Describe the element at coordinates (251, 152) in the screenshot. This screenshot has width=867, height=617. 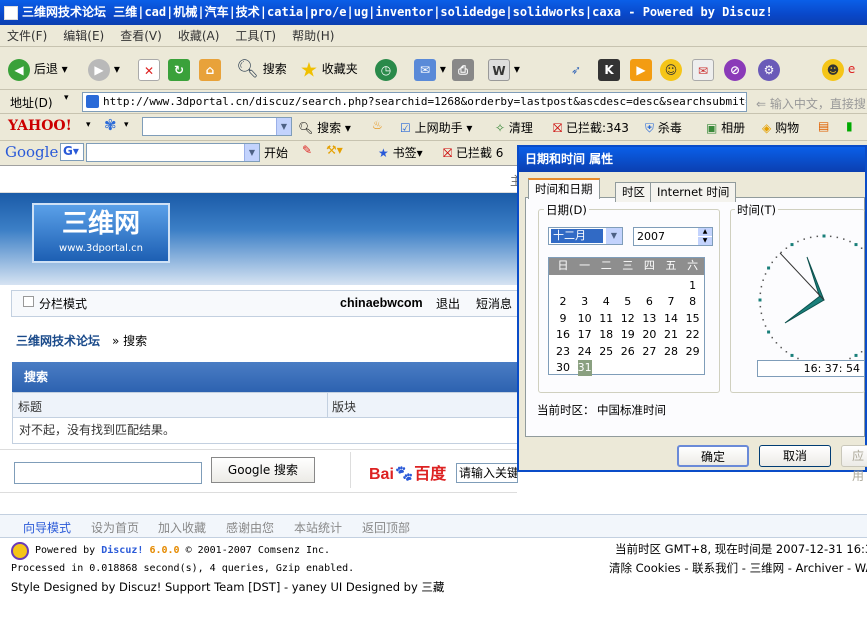
I see `google-history-arrow: ▼` at that location.